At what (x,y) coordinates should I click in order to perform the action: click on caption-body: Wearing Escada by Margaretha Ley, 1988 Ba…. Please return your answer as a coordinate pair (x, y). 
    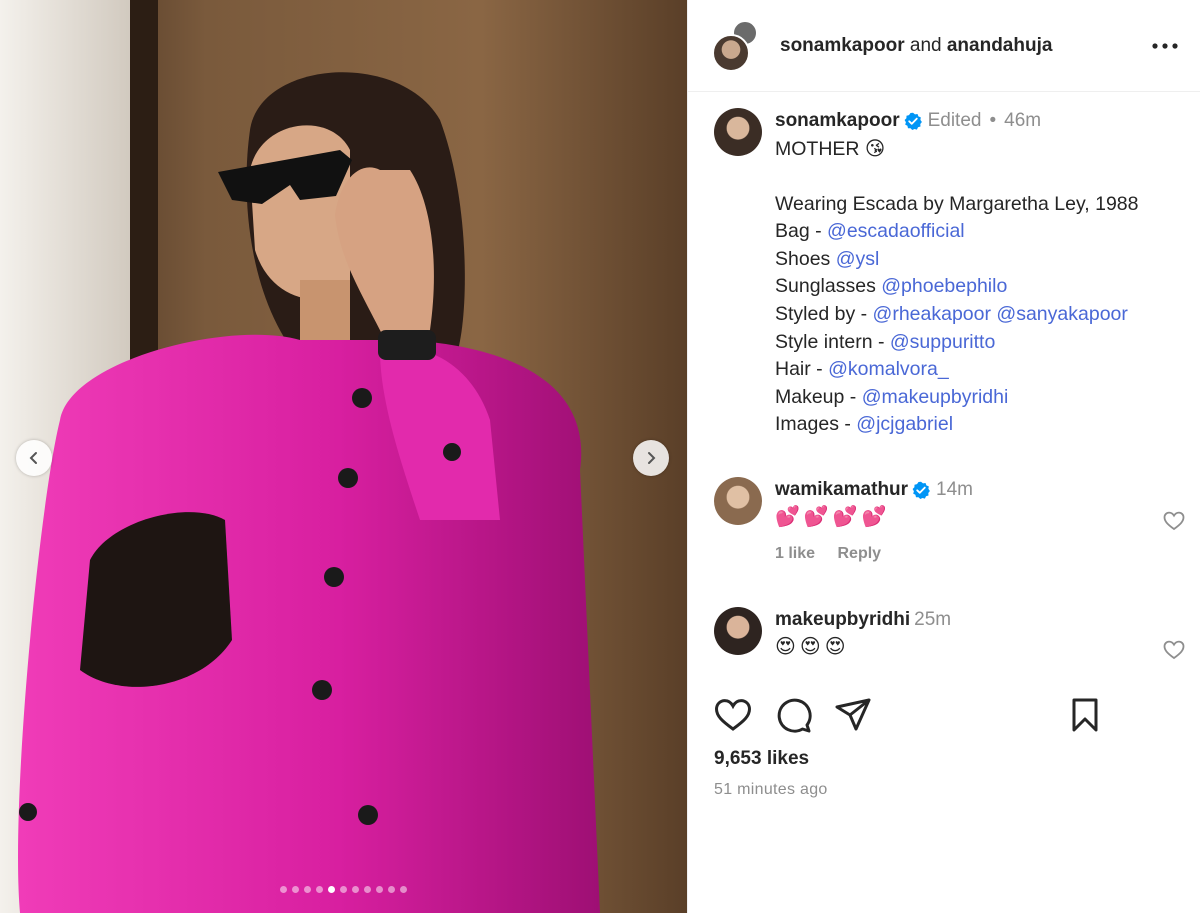
    Looking at the image, I should click on (979, 315).